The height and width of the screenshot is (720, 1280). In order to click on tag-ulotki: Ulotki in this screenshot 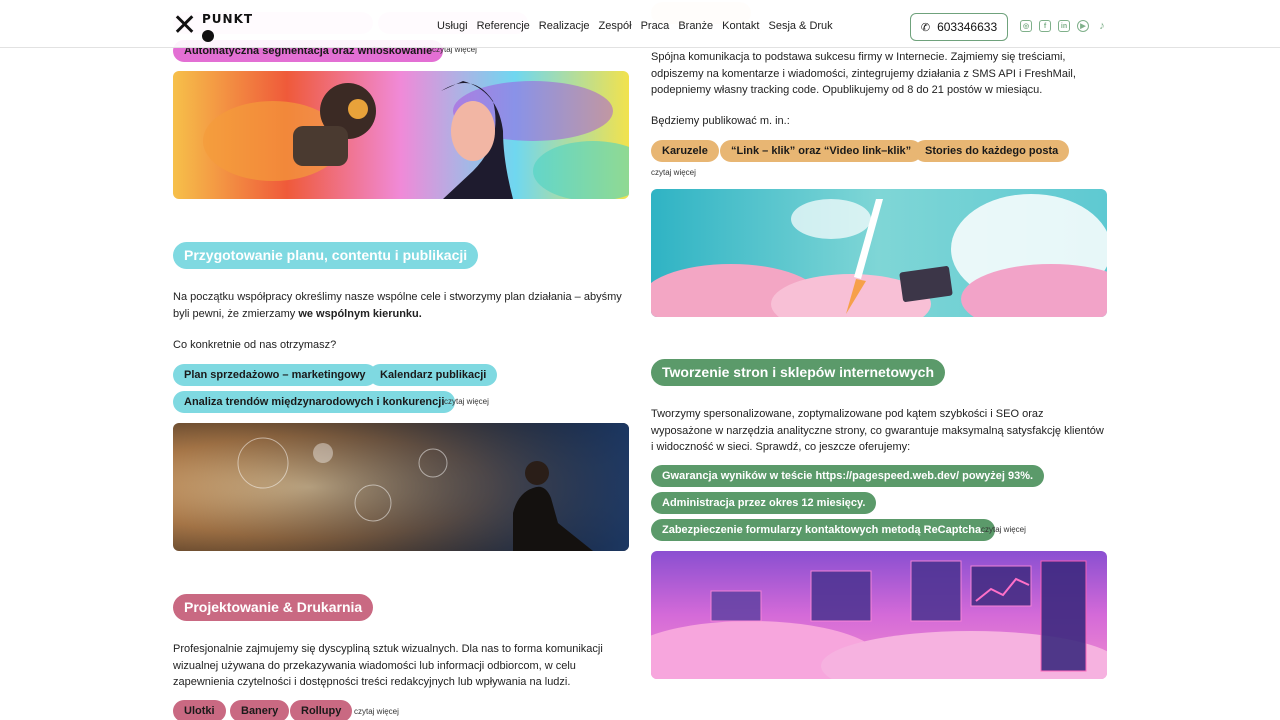, I will do `click(199, 710)`.